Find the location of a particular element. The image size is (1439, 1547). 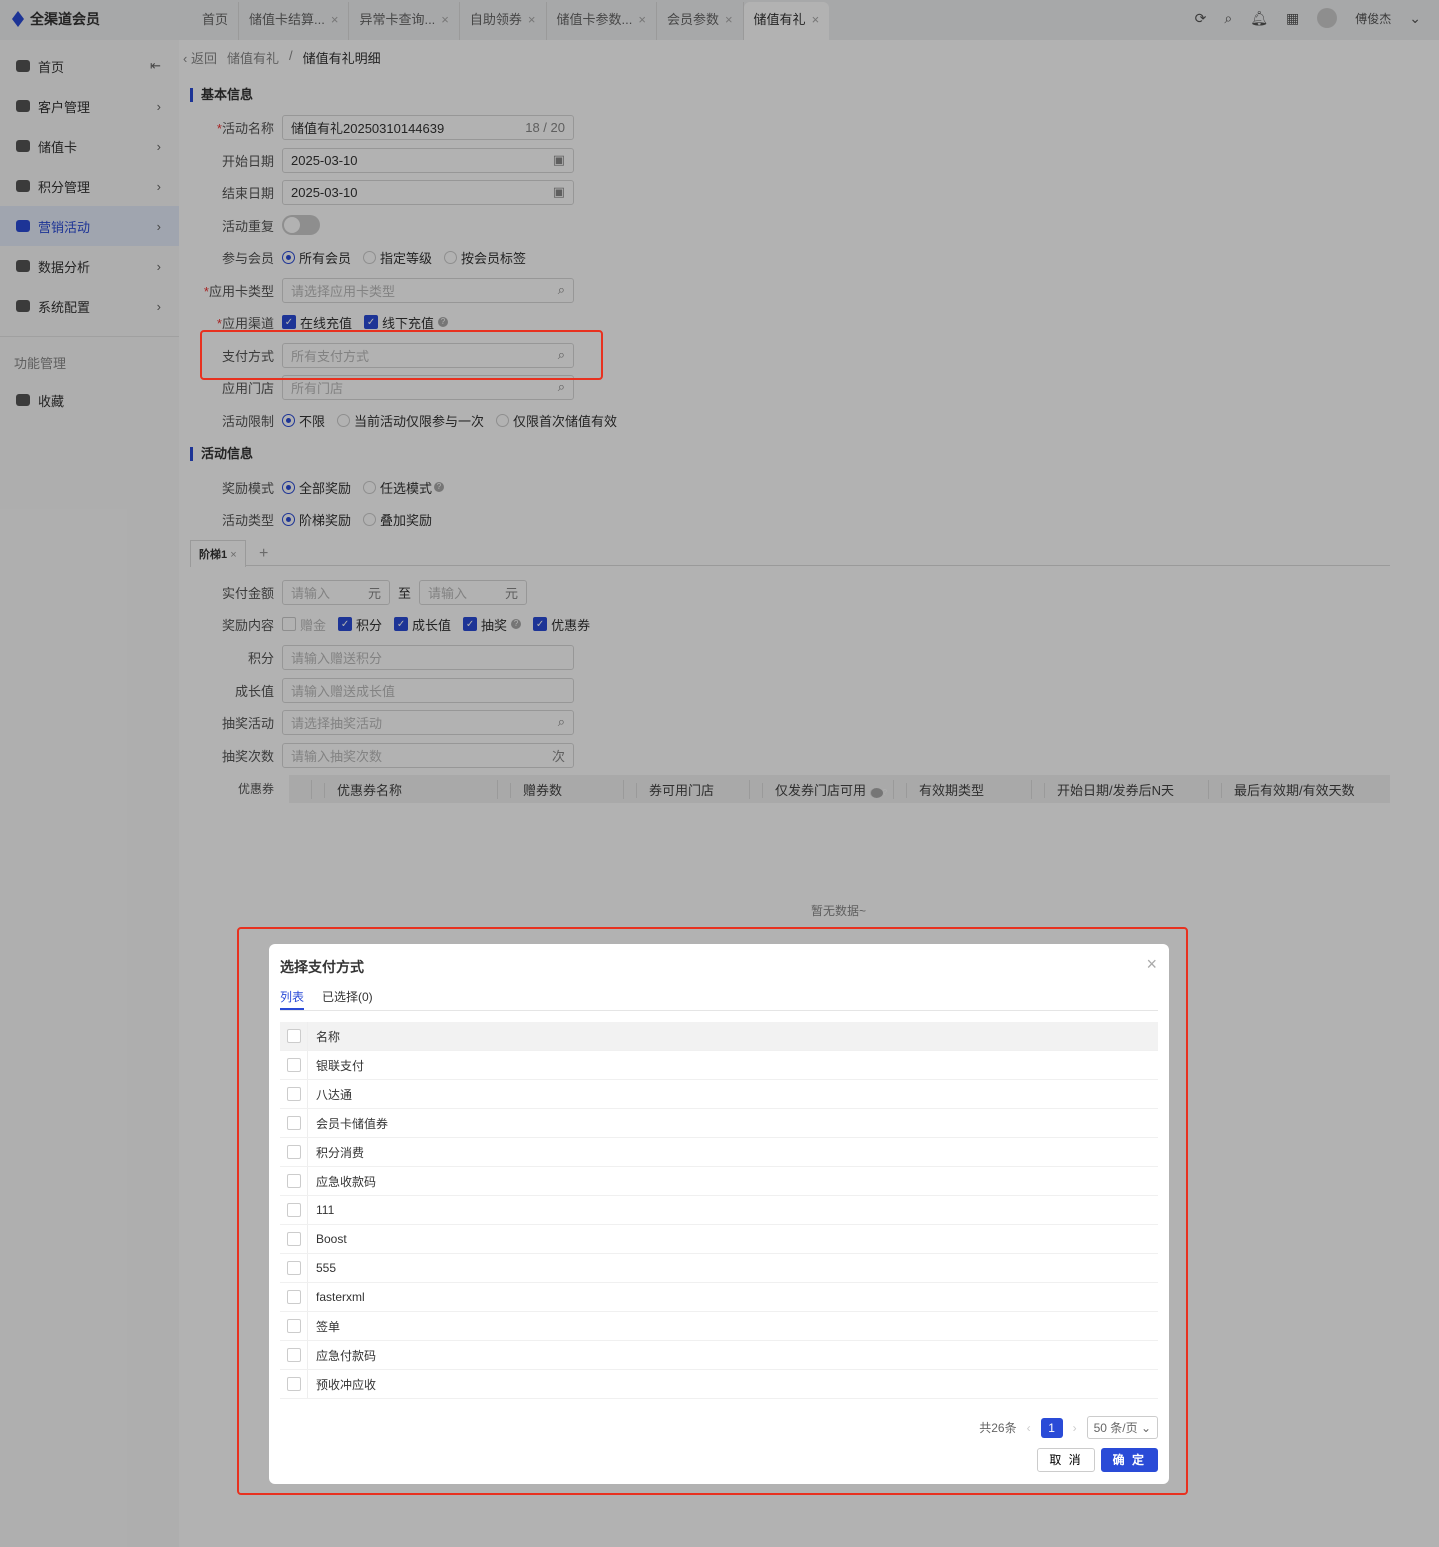

list-item: 积分消费 is located at coordinates (719, 1152).